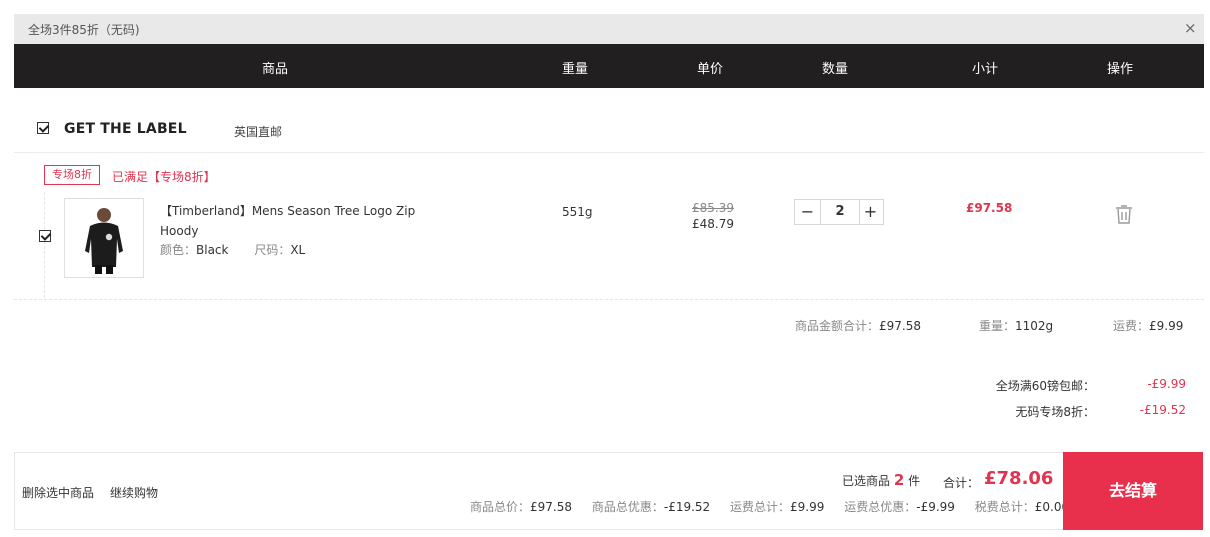  What do you see at coordinates (1120, 69) in the screenshot?
I see `column-header-actions: 操作` at bounding box center [1120, 69].